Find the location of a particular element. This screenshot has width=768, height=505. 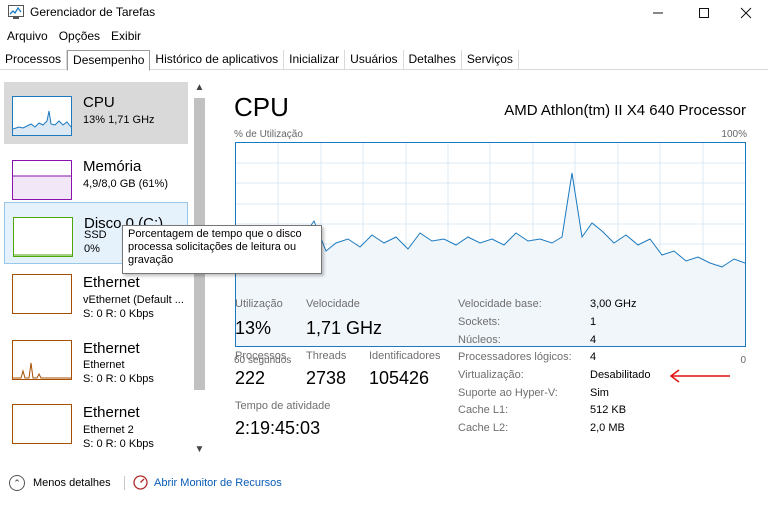

tab-historico: Histórico de aplicativos is located at coordinates (217, 60).